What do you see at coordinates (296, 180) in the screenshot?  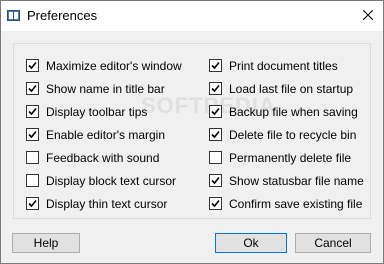 I see `option-label: Show statusbar file name` at bounding box center [296, 180].